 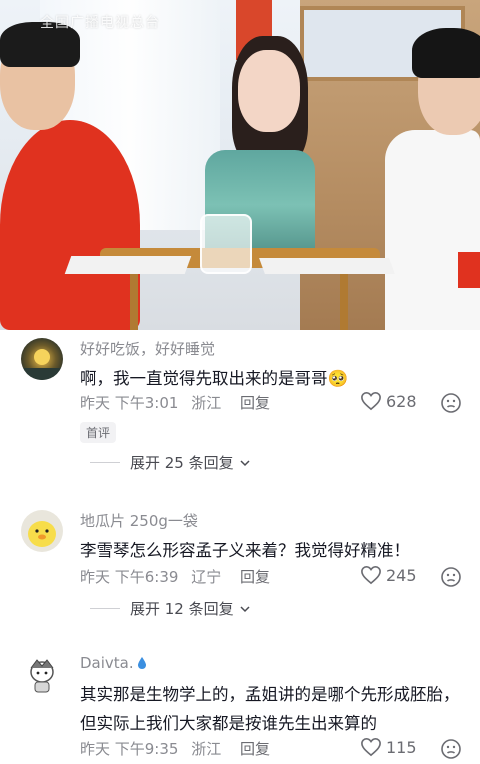 I want to click on comment-username: Daivta., so click(x=113, y=663).